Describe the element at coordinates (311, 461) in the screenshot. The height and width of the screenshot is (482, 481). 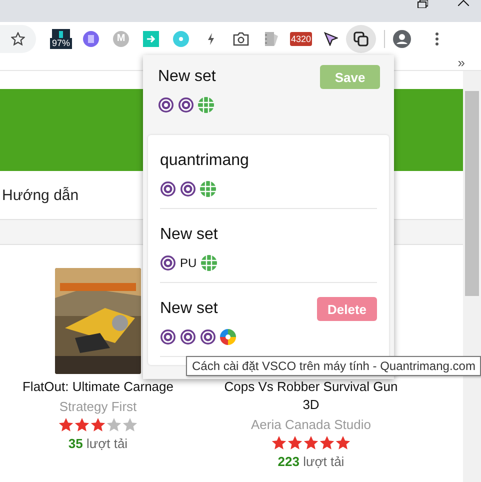
I see `download-count: 223 lượt tải` at that location.